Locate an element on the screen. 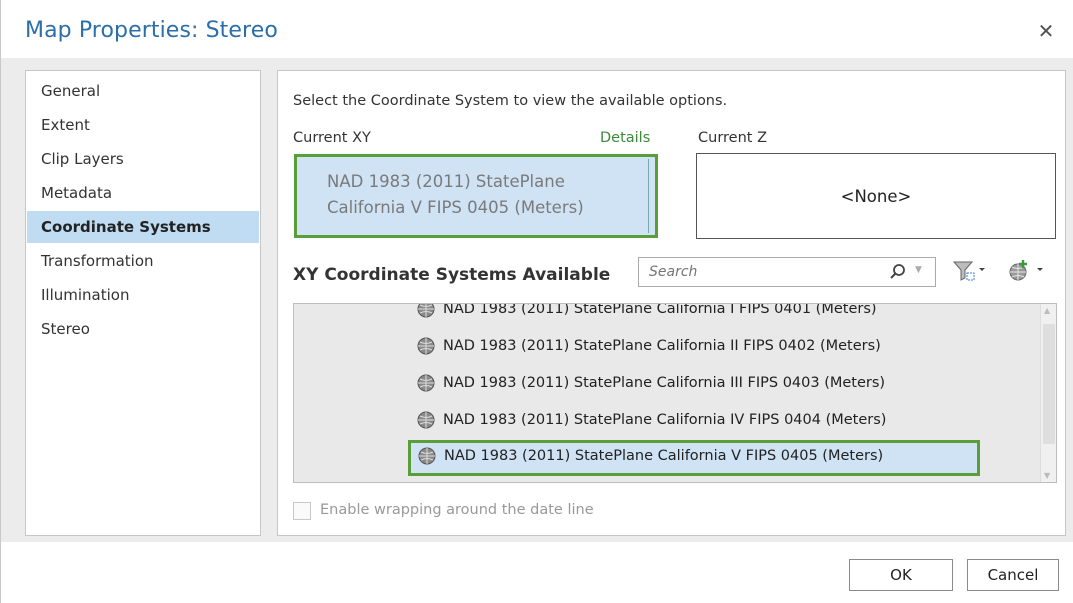 This screenshot has width=1073, height=603. add-coordinate-system-button is located at coordinates (1027, 271).